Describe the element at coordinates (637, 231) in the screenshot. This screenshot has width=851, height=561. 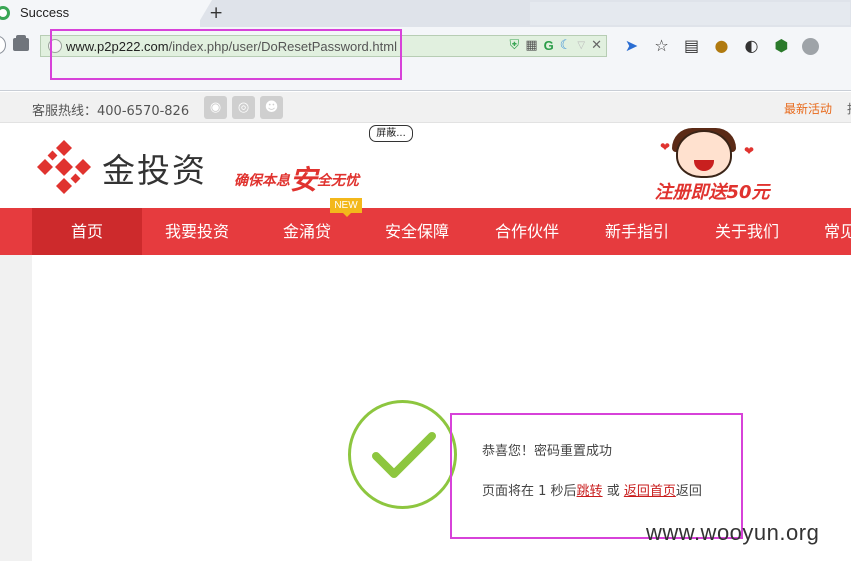
I see `nav-item-guide: 新手指引` at that location.